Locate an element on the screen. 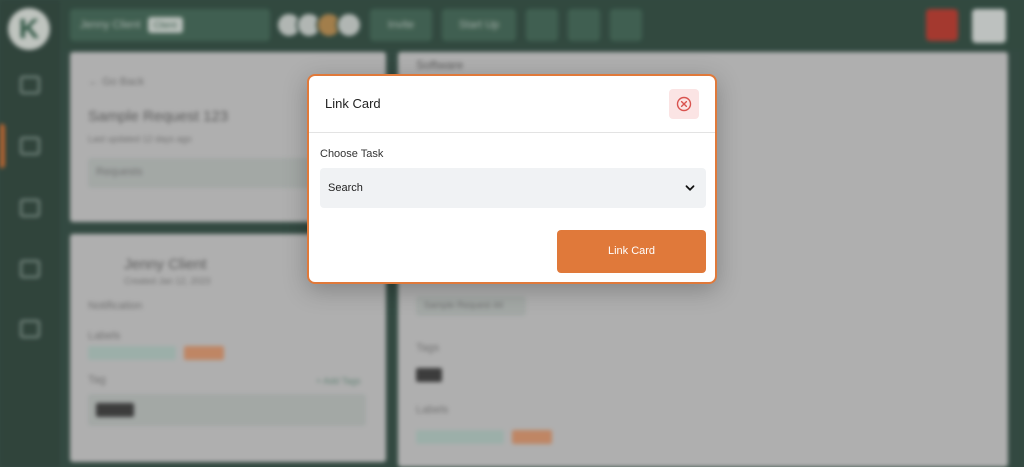 This screenshot has height=467, width=1024. choose-task-label: Choose Task is located at coordinates (352, 154).